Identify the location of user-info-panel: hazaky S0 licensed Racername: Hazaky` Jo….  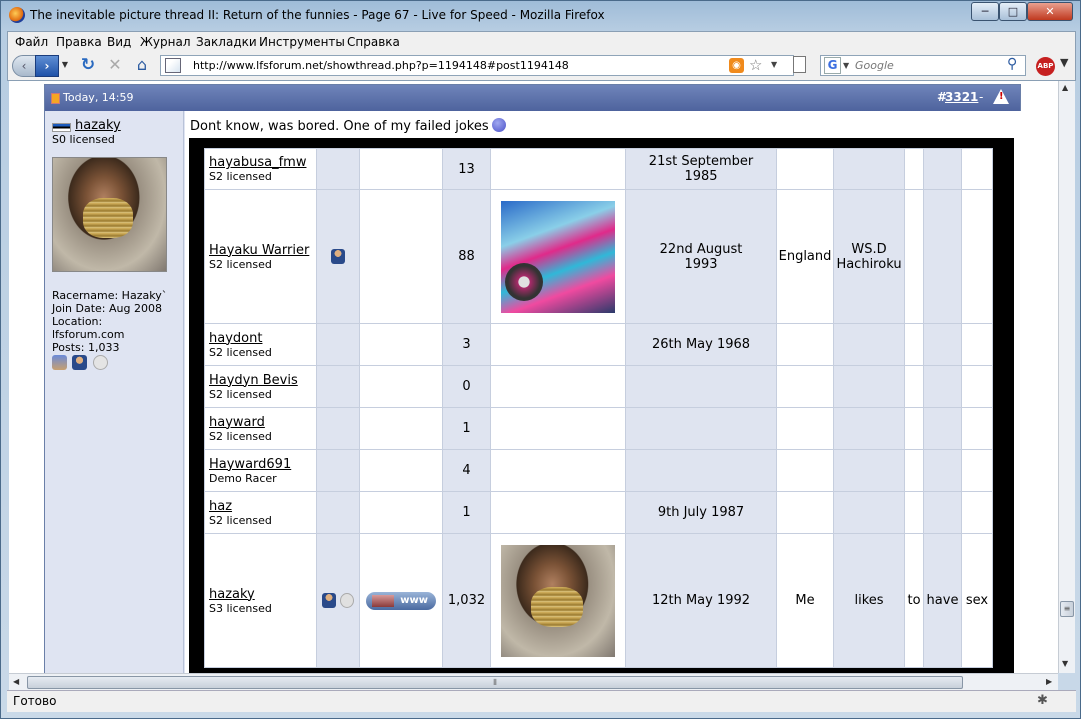
(114, 392).